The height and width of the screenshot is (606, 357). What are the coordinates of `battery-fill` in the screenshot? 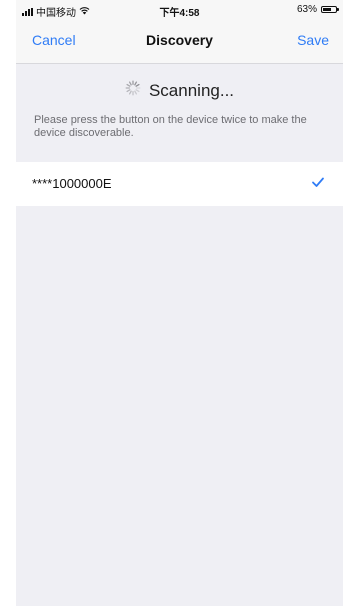 It's located at (327, 9).